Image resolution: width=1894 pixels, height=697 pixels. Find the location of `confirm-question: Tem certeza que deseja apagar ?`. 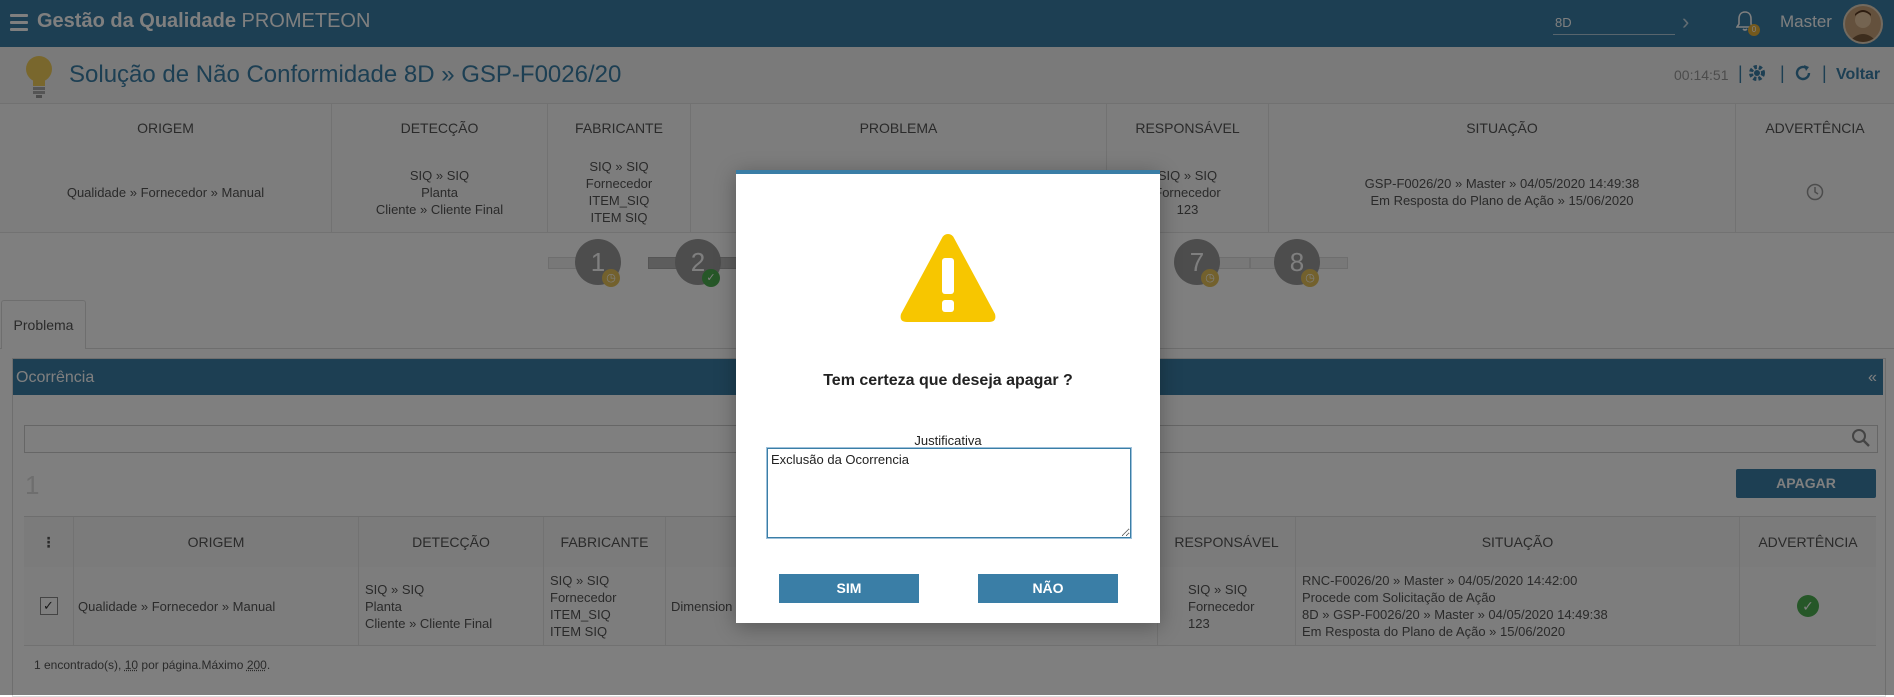

confirm-question: Tem certeza que deseja apagar ? is located at coordinates (948, 381).